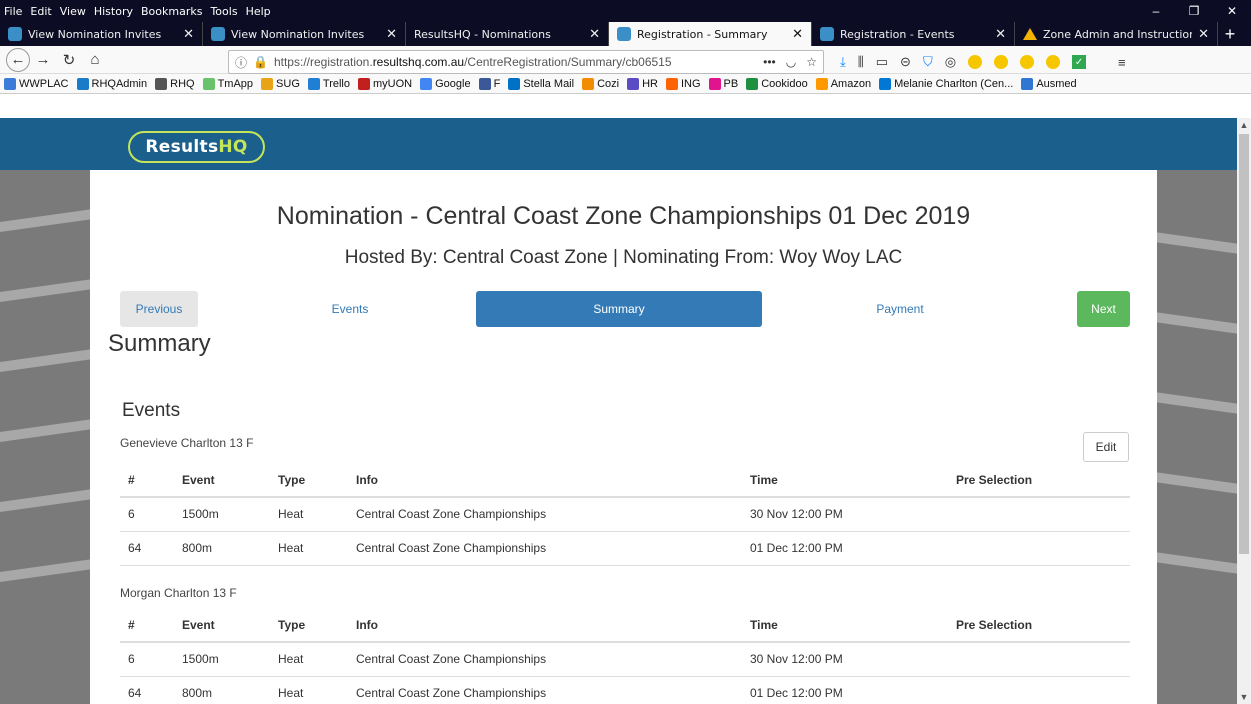  Describe the element at coordinates (791, 62) in the screenshot. I see `pocket-icon: ◡` at that location.